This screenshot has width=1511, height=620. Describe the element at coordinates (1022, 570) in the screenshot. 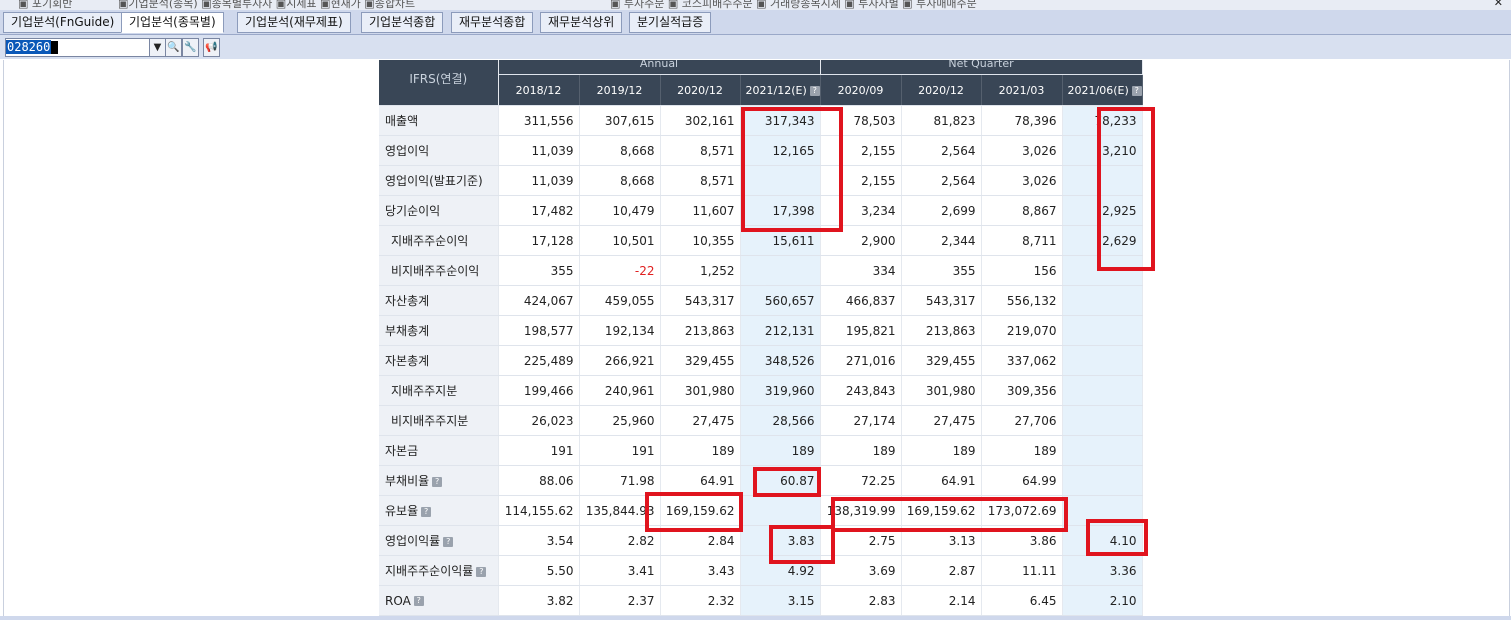

I see `table-cell: 11.11` at that location.